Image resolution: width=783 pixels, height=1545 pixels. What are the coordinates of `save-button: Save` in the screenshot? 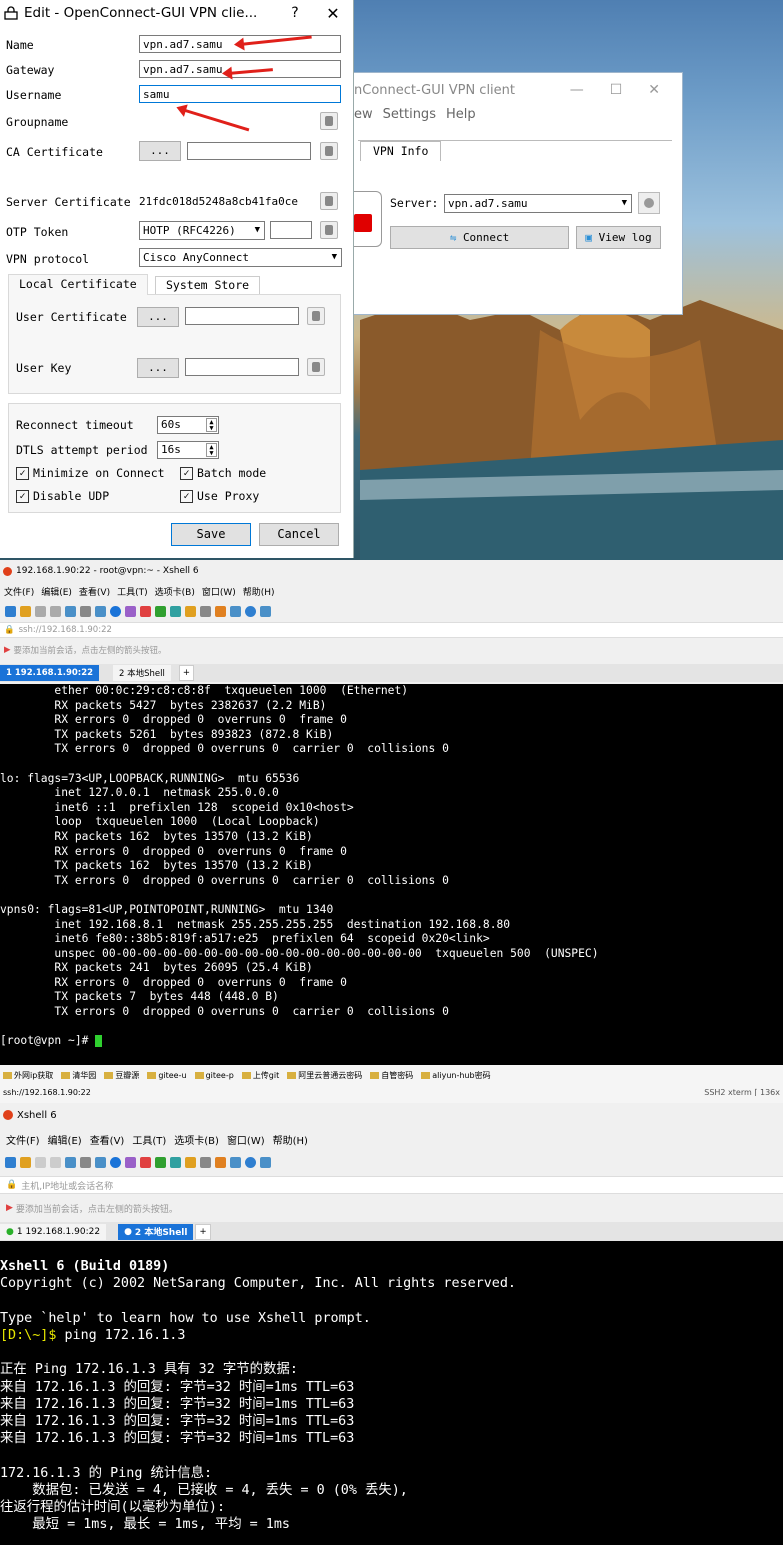 It's located at (211, 534).